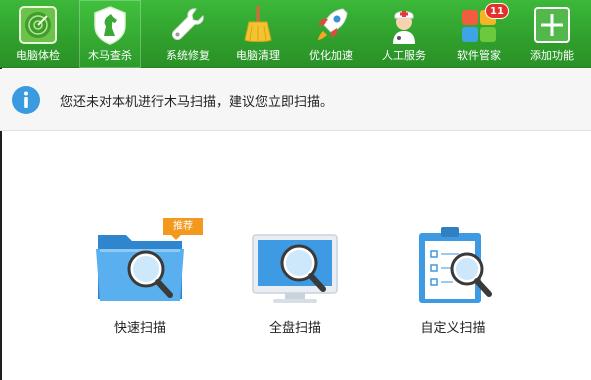 This screenshot has width=591, height=380. I want to click on tool-label: 系统修复, so click(188, 55).